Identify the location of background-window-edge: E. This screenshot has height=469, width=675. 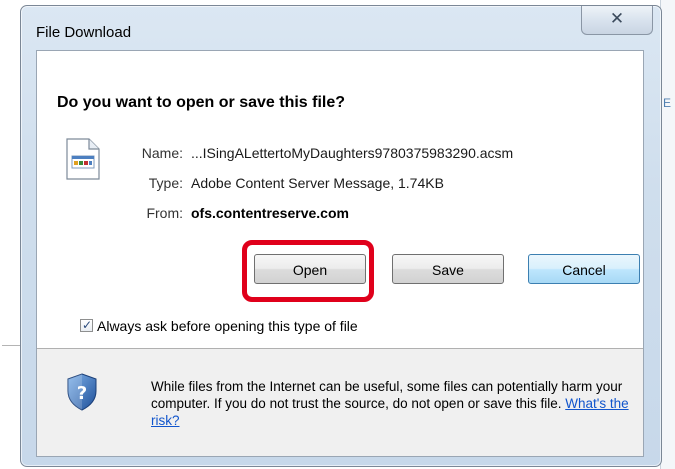
(667, 234).